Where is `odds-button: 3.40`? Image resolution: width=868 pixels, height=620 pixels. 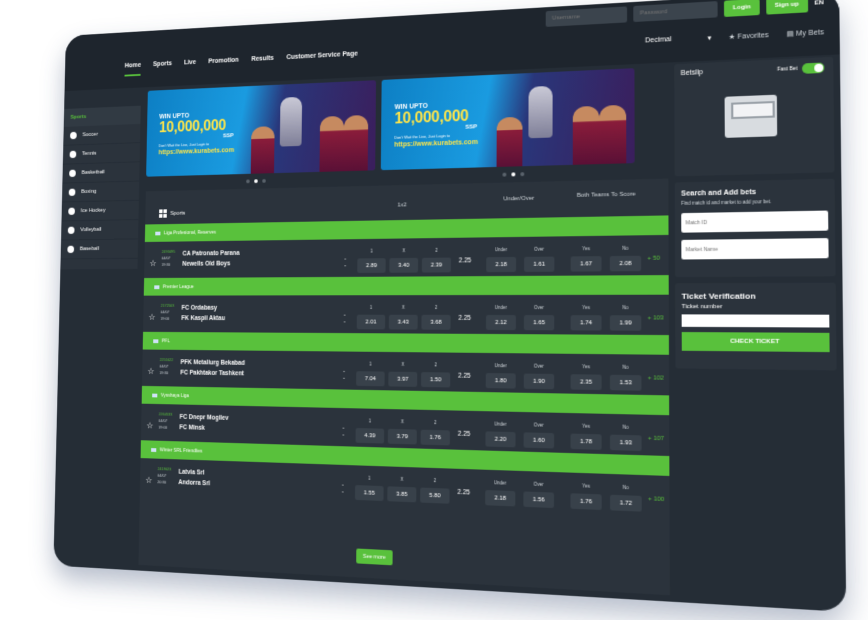
odds-button: 3.40 is located at coordinates (404, 265).